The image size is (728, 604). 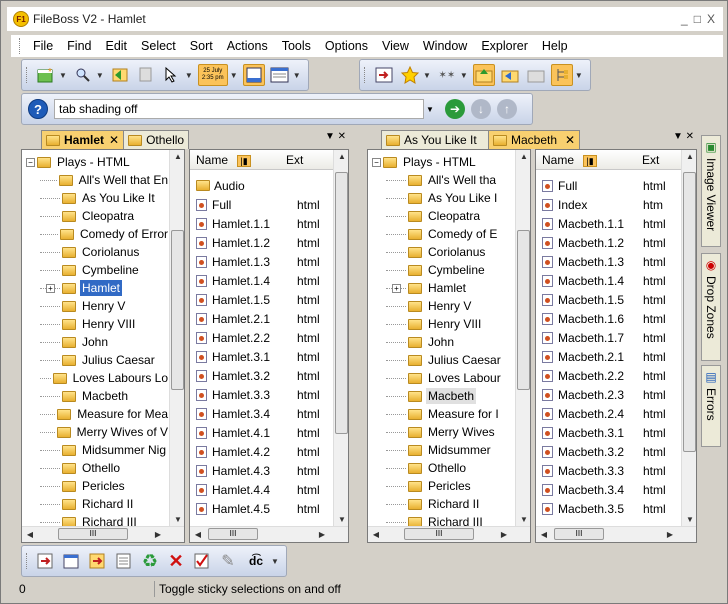 I want to click on h-scroll-thumb: III, so click(x=93, y=534).